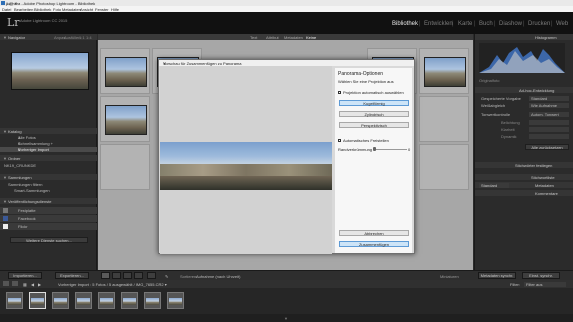 Image resolution: width=573 pixels, height=322 pixels. I want to click on white-balance-select: Wie Aufnahme, so click(549, 105).